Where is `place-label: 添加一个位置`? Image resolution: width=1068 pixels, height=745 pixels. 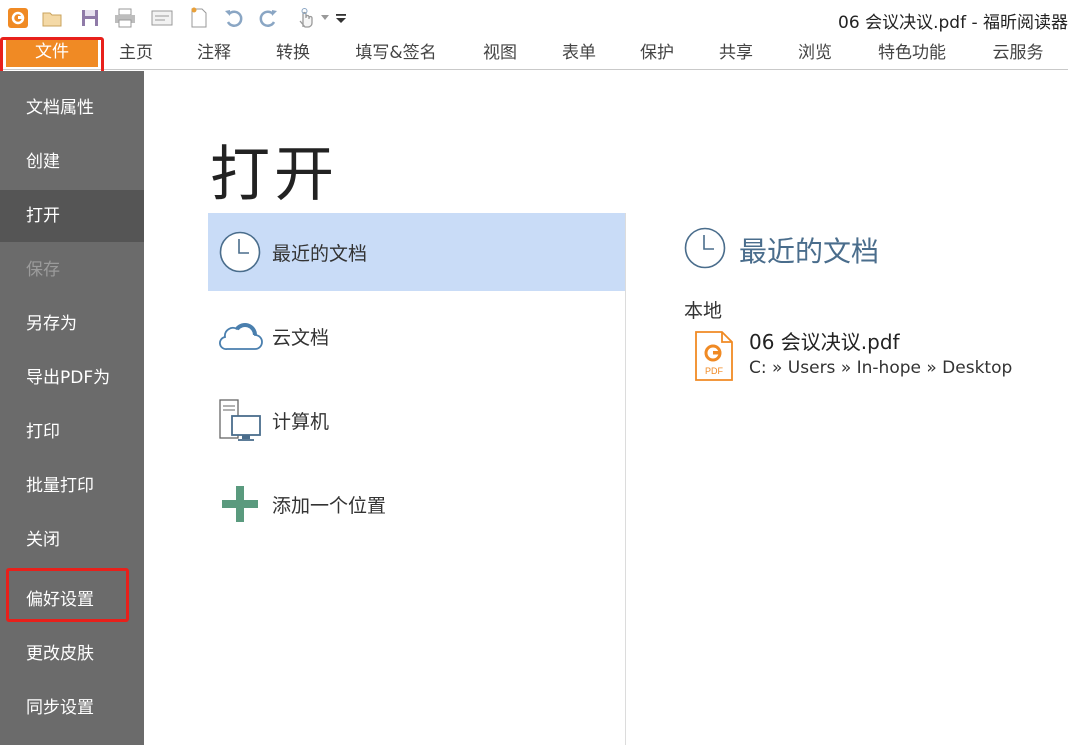
place-label: 添加一个位置 is located at coordinates (329, 505).